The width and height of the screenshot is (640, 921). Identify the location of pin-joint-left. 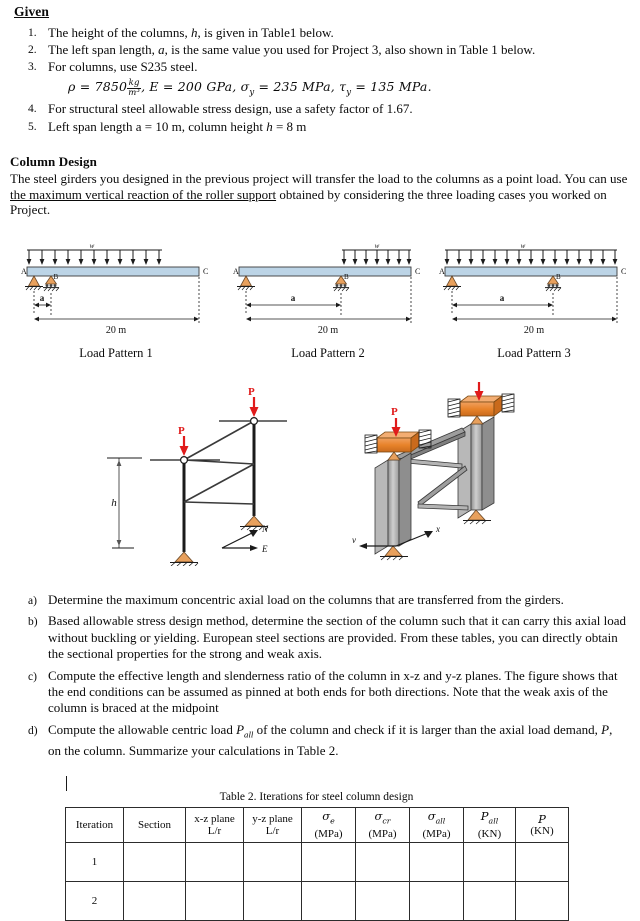
(183, 459).